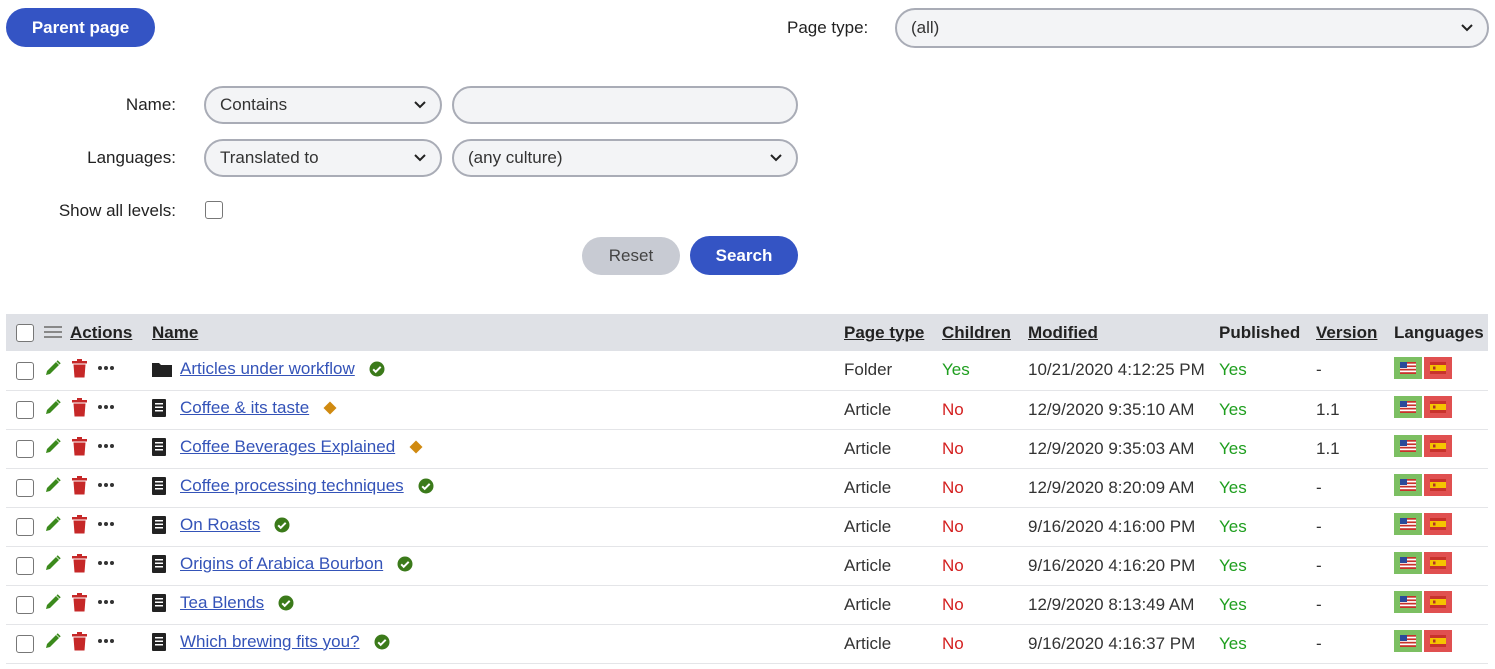  What do you see at coordinates (744, 255) in the screenshot?
I see `search-button: Search` at bounding box center [744, 255].